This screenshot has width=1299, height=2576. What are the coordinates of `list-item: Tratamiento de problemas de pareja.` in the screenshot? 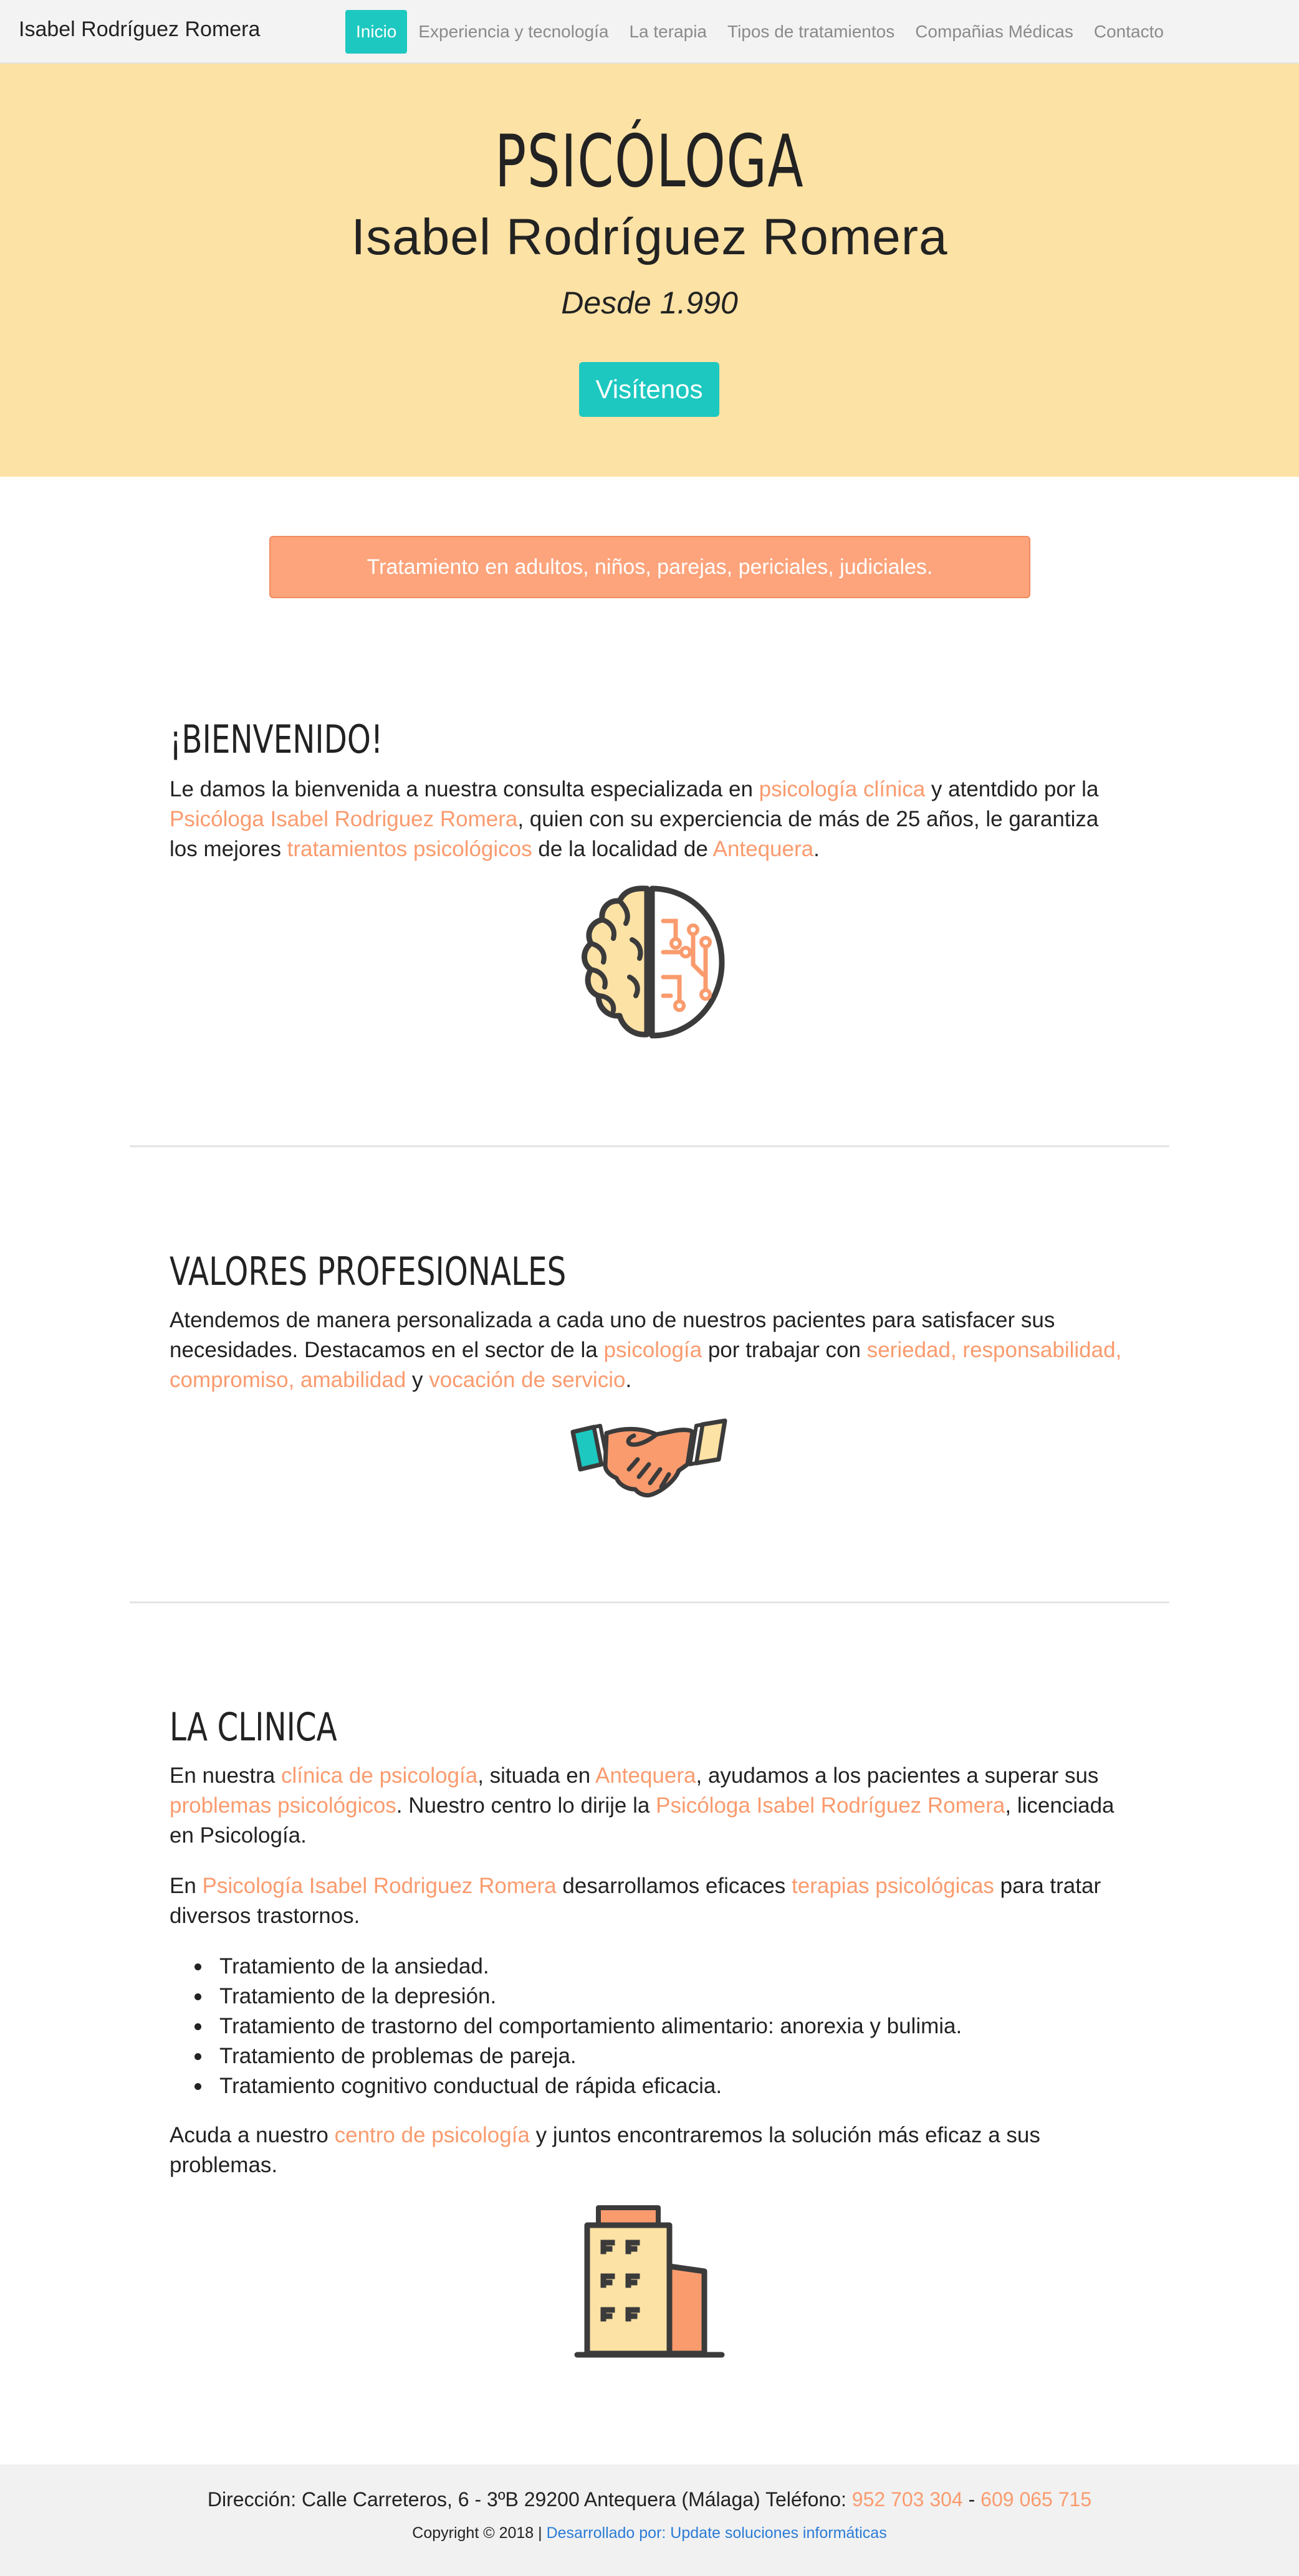 It's located at (661, 2056).